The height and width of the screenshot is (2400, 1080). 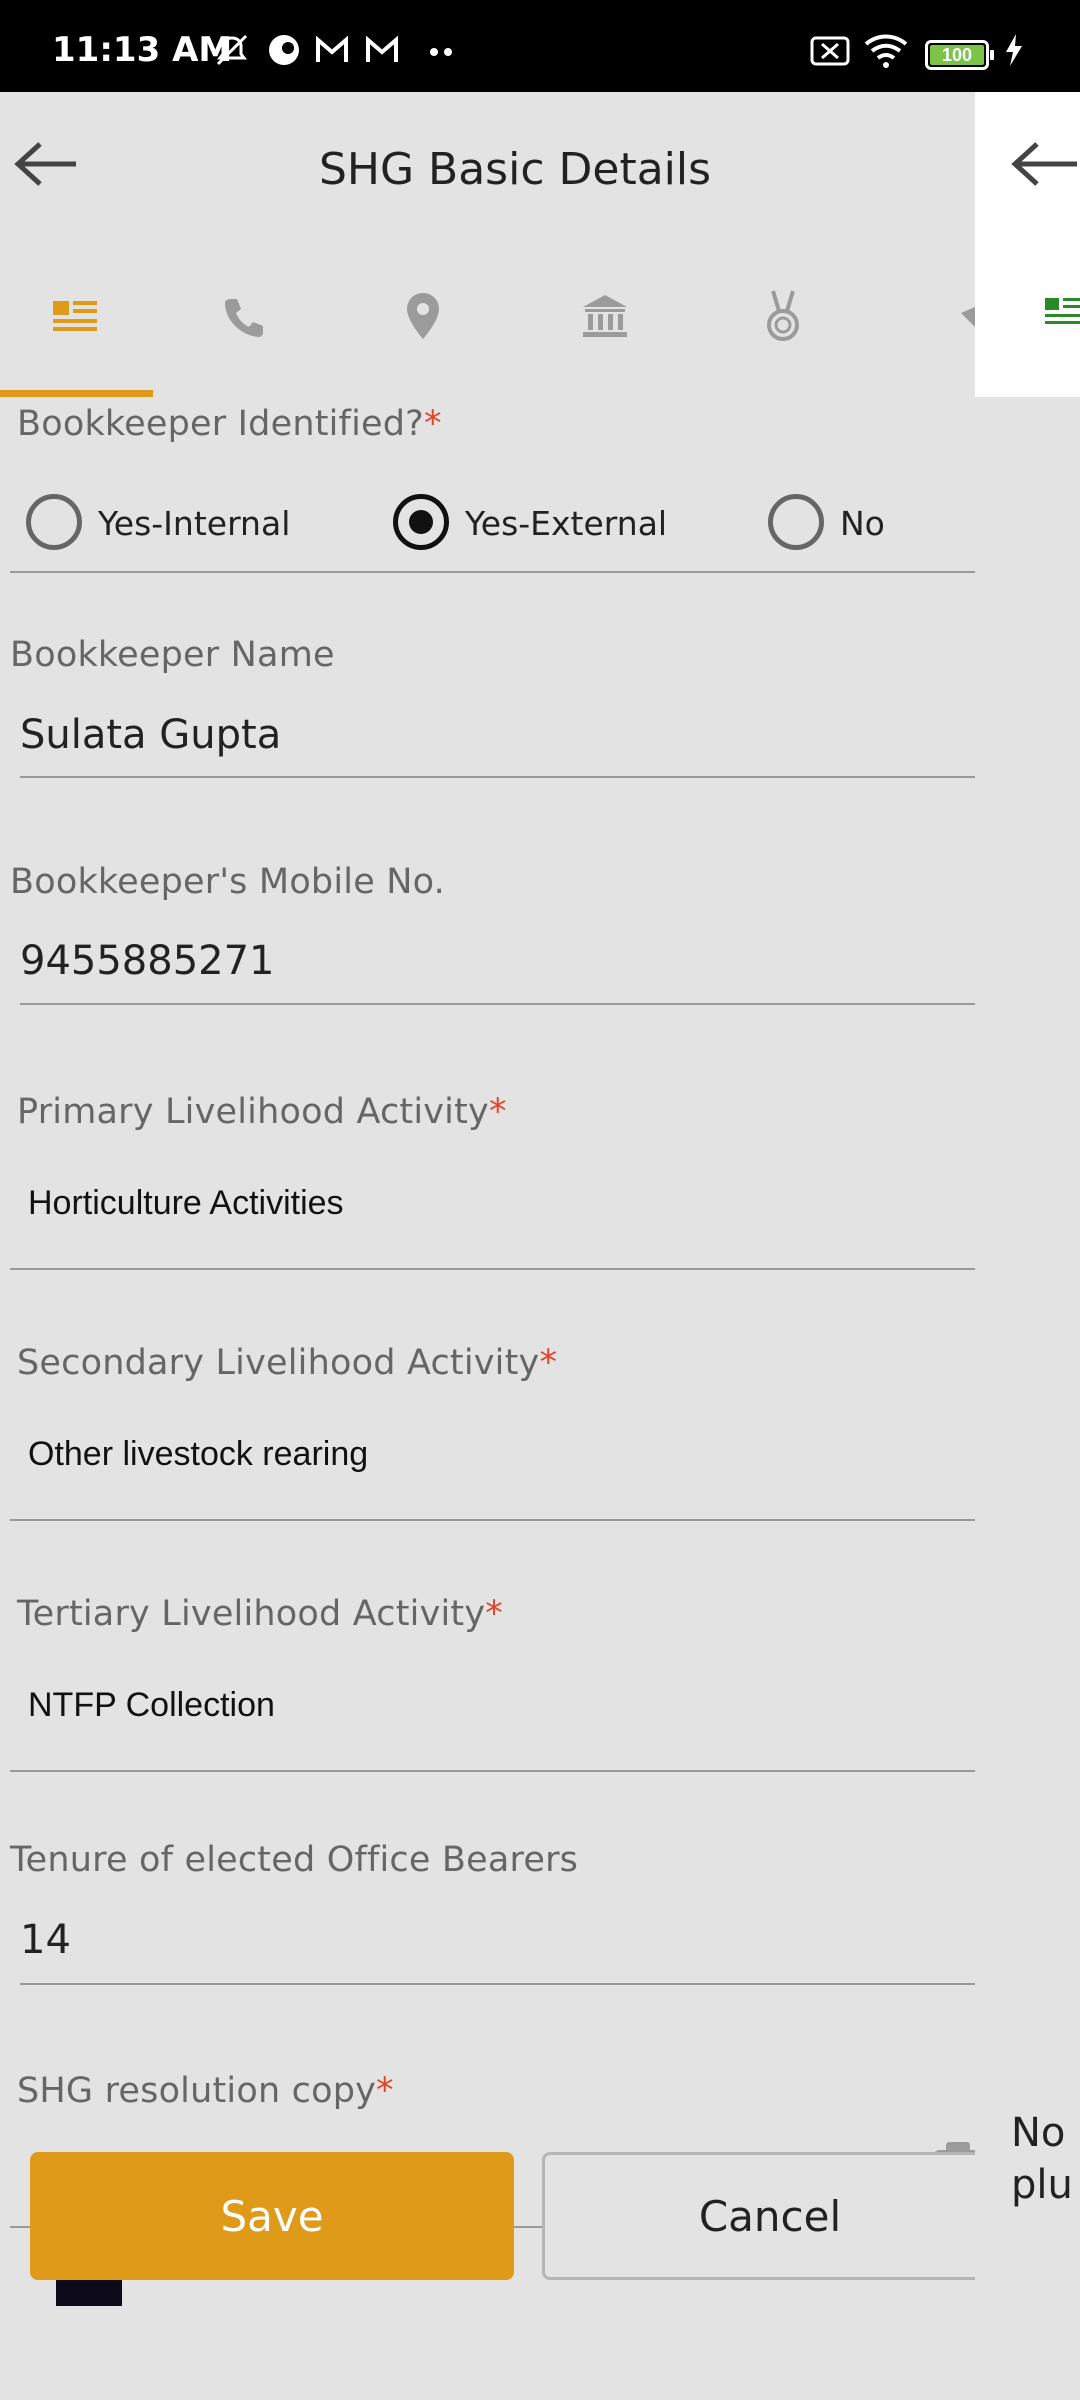 What do you see at coordinates (497, 1984) in the screenshot?
I see `tenure-underline` at bounding box center [497, 1984].